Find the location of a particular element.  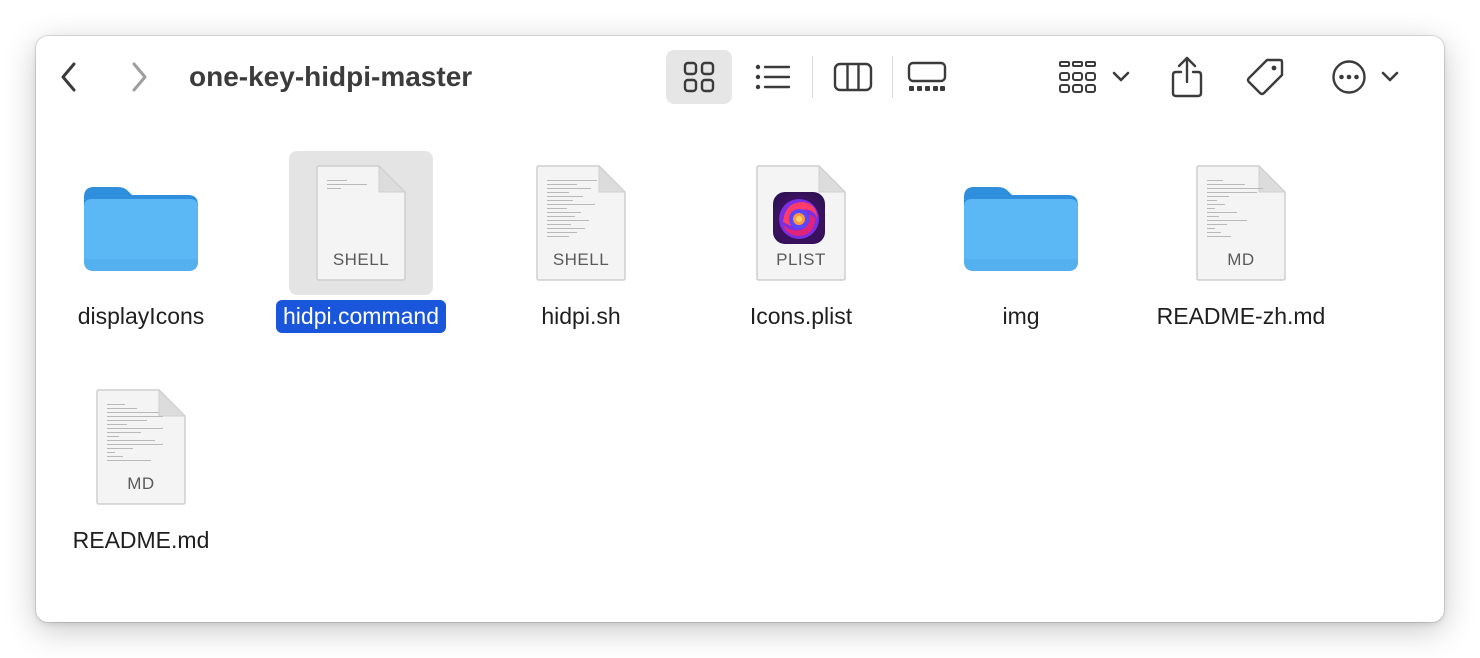

file-label-wrap: img is located at coordinates (1021, 316).